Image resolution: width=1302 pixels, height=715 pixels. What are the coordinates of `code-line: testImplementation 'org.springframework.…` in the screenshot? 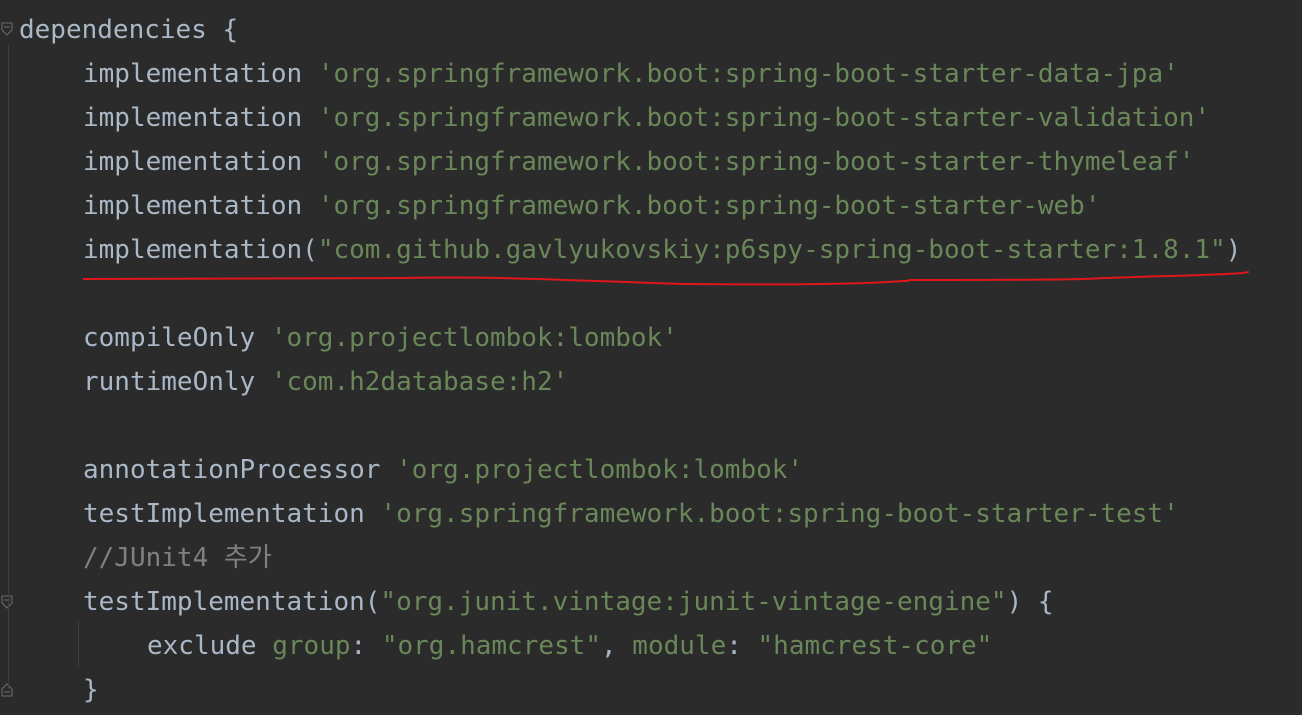 It's located at (631, 514).